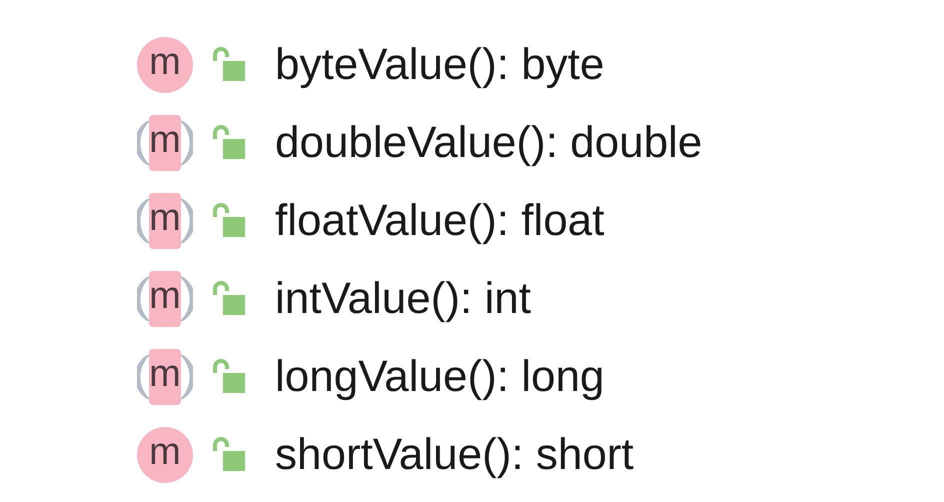  I want to click on method-signature: byteValue(): byte, so click(439, 65).